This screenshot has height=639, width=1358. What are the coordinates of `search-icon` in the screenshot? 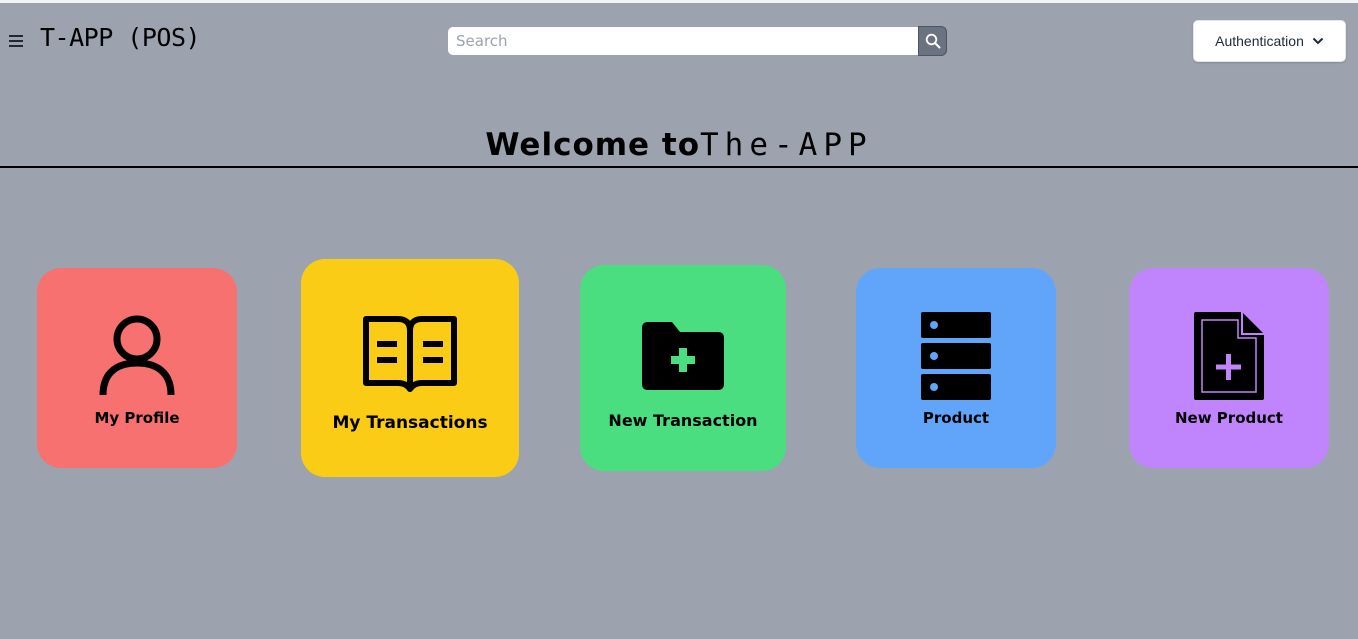 It's located at (932, 41).